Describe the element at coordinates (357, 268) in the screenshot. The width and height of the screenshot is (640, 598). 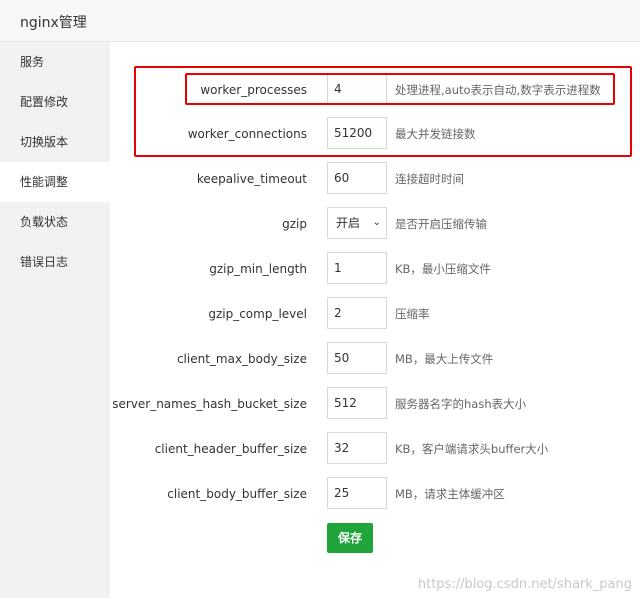
I see `gzip-min-length-input: 1` at that location.